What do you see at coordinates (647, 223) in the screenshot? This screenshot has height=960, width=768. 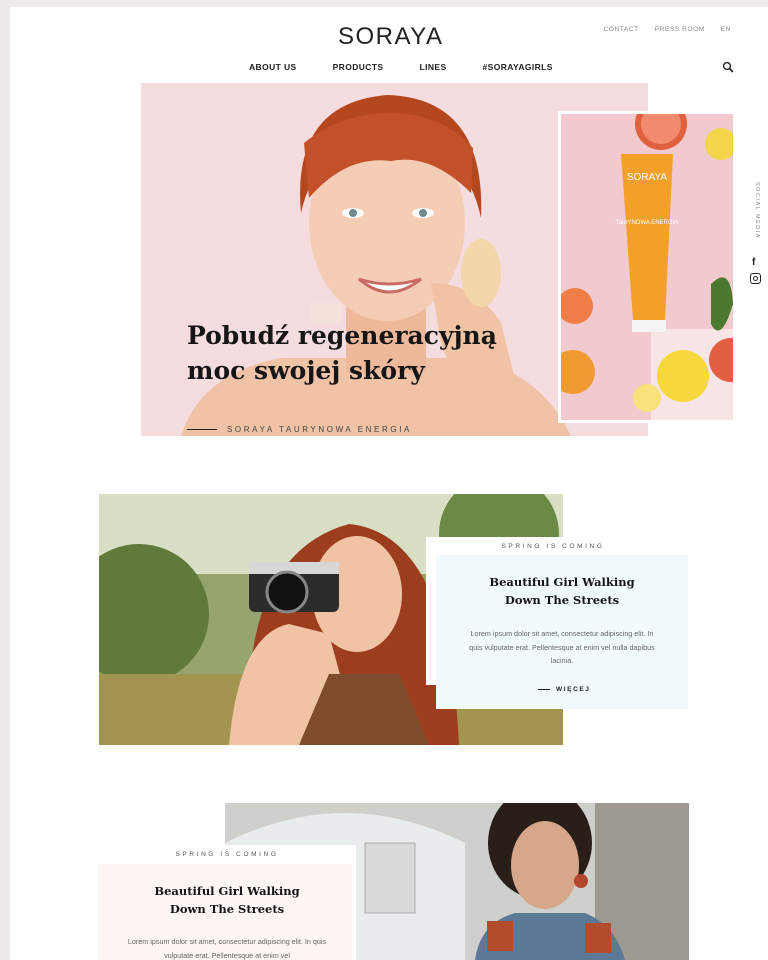 I see `product-line-text: TaurYNOWA ENERGIA` at bounding box center [647, 223].